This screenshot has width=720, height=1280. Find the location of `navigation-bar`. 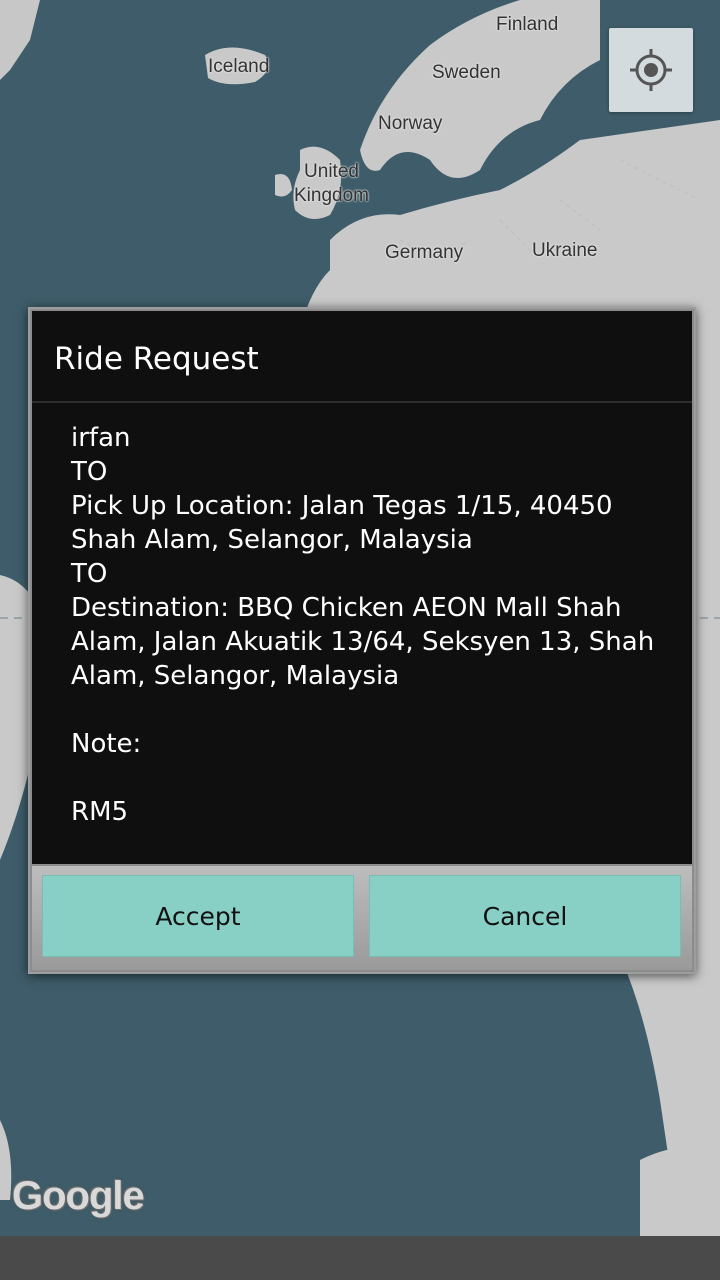

navigation-bar is located at coordinates (360, 1258).